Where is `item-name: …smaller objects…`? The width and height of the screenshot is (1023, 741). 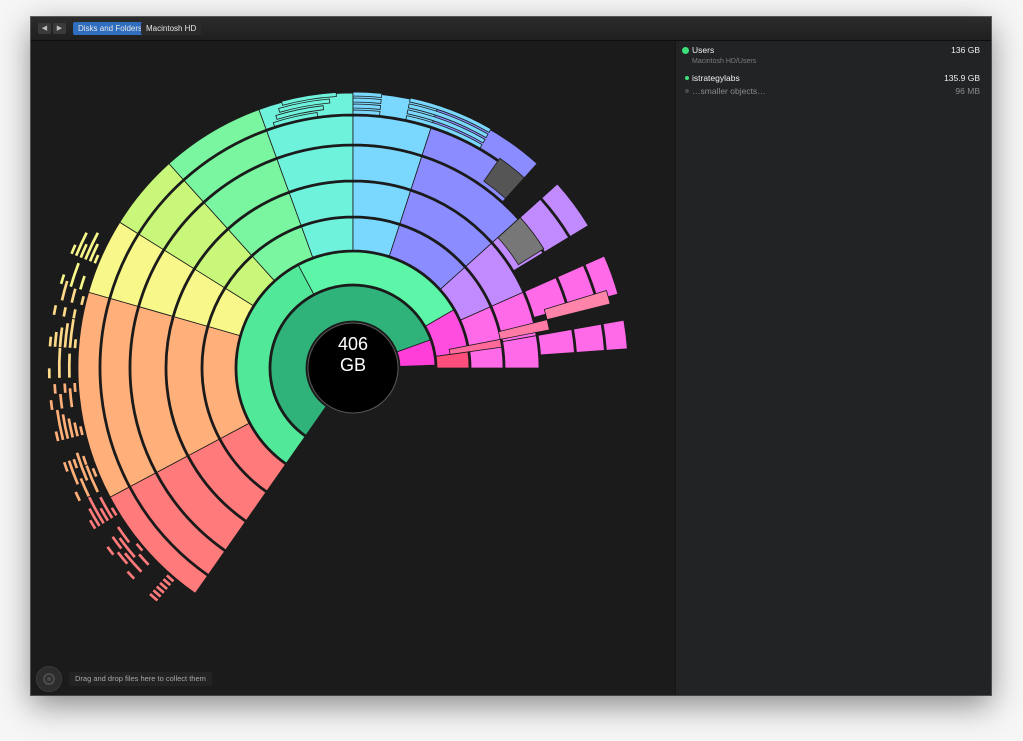
item-name: …smaller objects… is located at coordinates (729, 91).